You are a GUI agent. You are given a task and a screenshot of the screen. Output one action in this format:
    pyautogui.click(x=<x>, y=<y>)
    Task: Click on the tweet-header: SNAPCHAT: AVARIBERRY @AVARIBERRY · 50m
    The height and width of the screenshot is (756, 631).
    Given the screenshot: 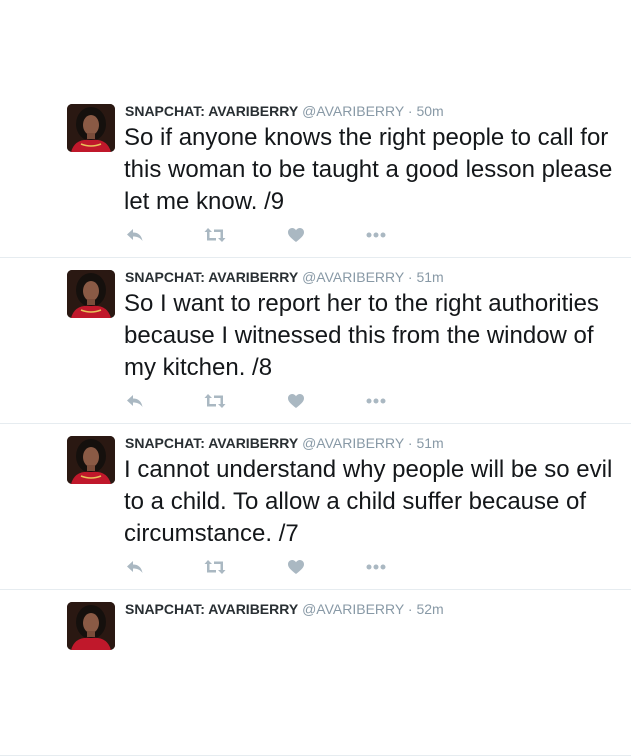 What is the action you would take?
    pyautogui.click(x=284, y=111)
    